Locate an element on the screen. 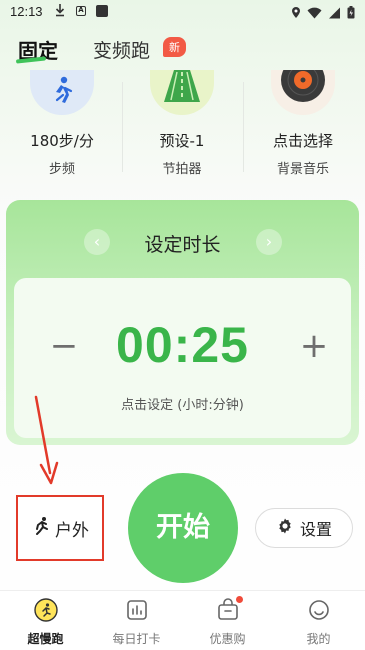 This screenshot has height=650, width=365. nav-label: 优惠购 is located at coordinates (227, 639).